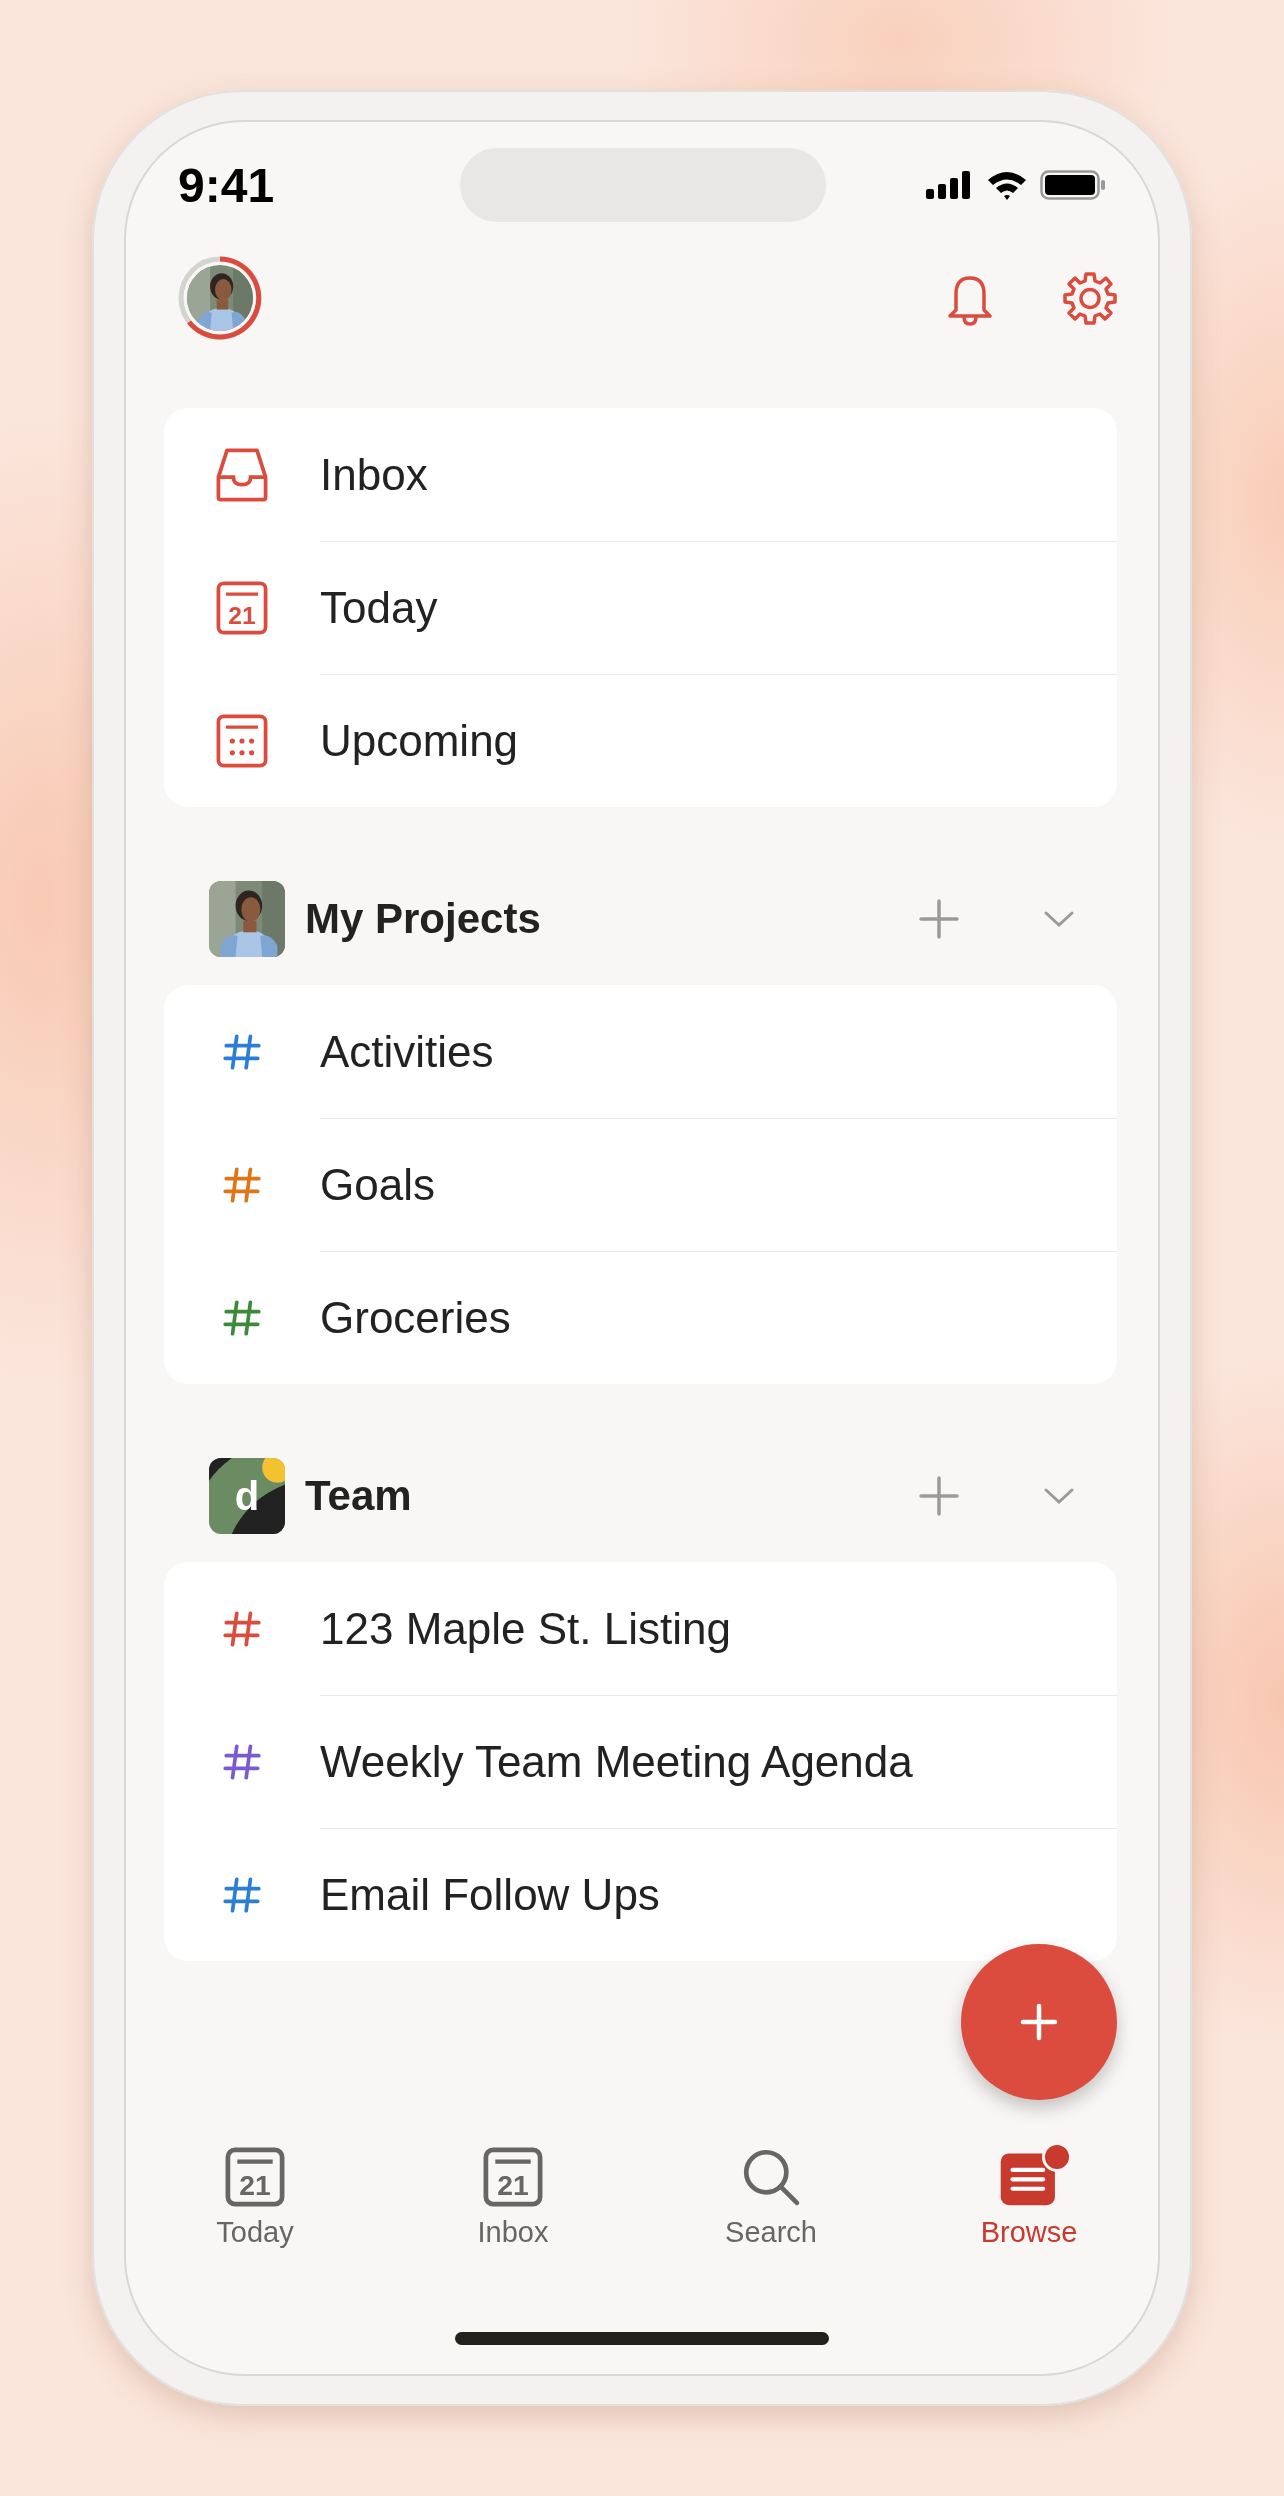  Describe the element at coordinates (1007, 185) in the screenshot. I see `wifi-icon` at that location.